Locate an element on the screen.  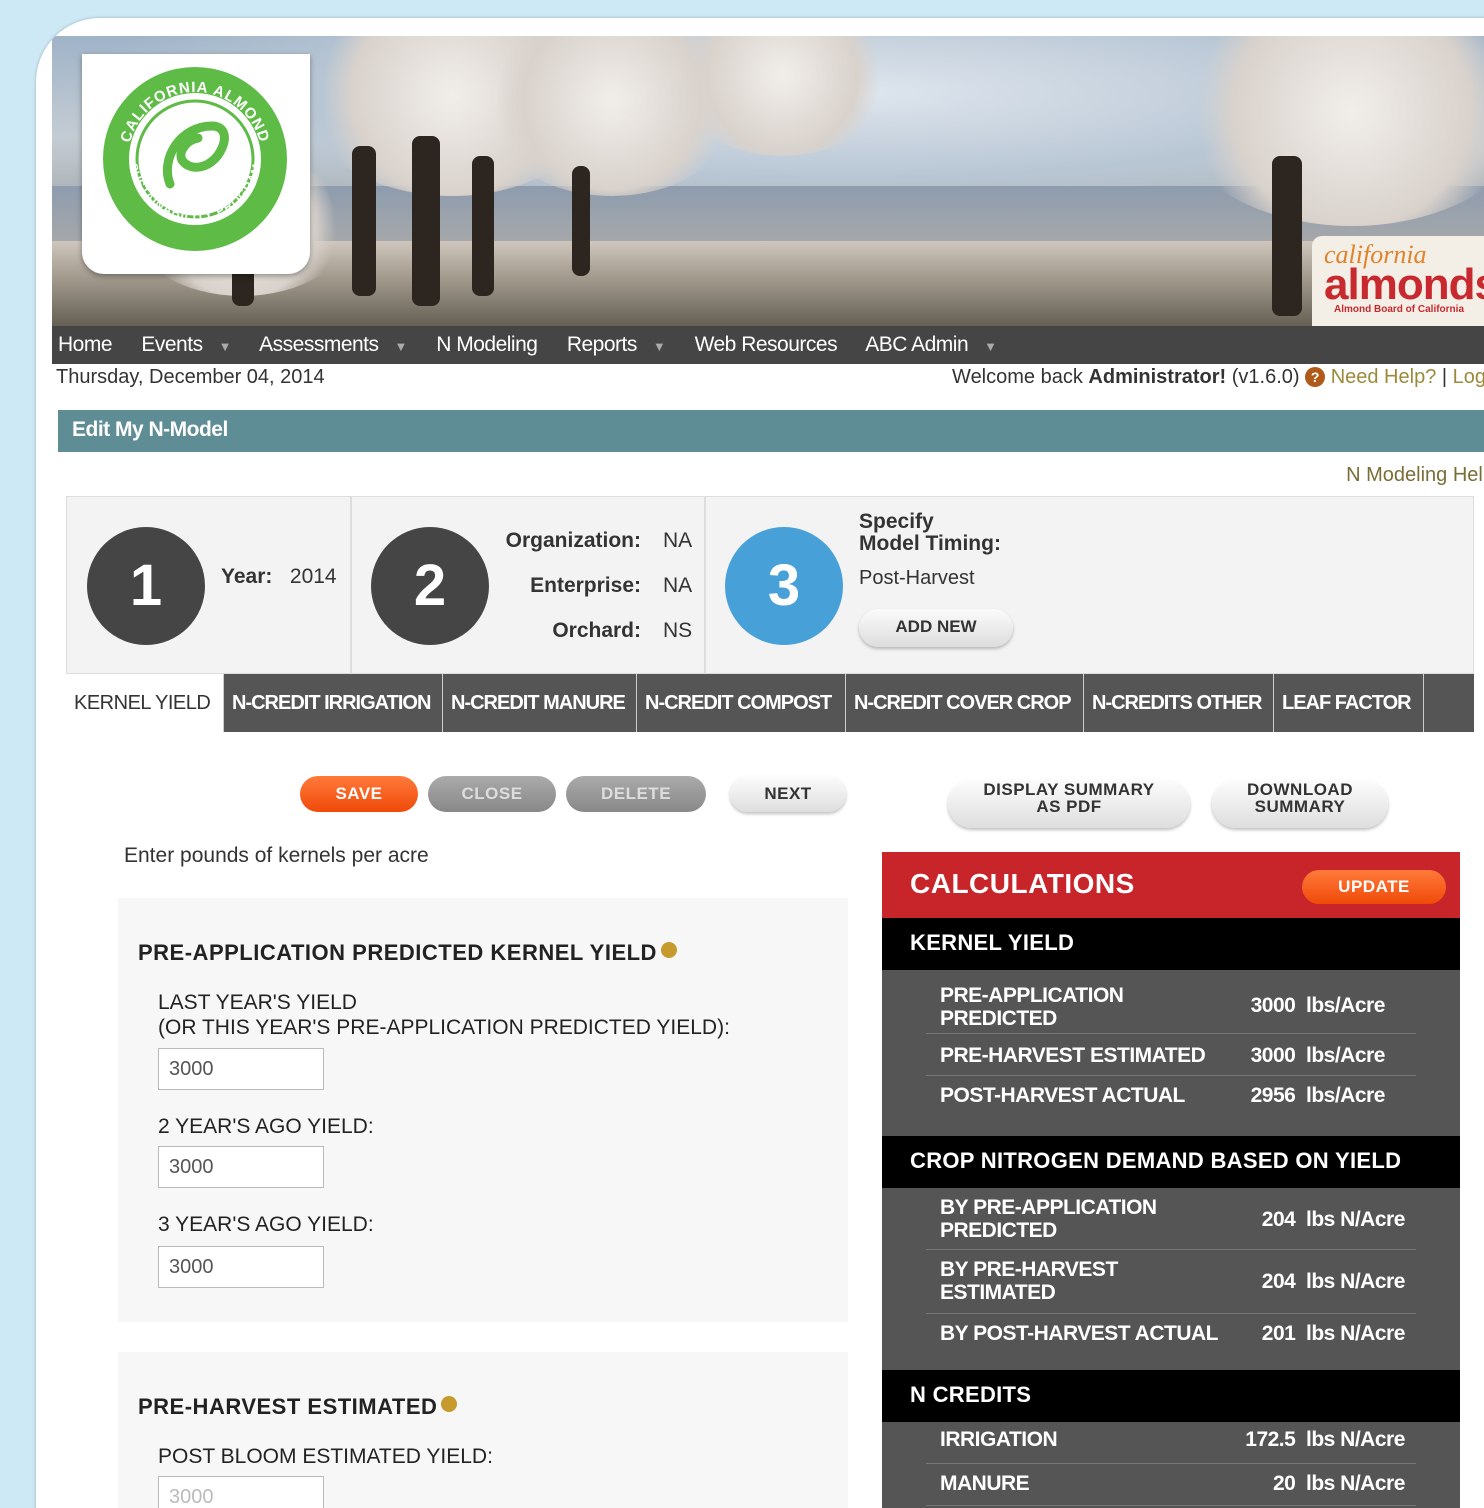
section-title: PRE-HARVEST ESTIMATED is located at coordinates (288, 1406).